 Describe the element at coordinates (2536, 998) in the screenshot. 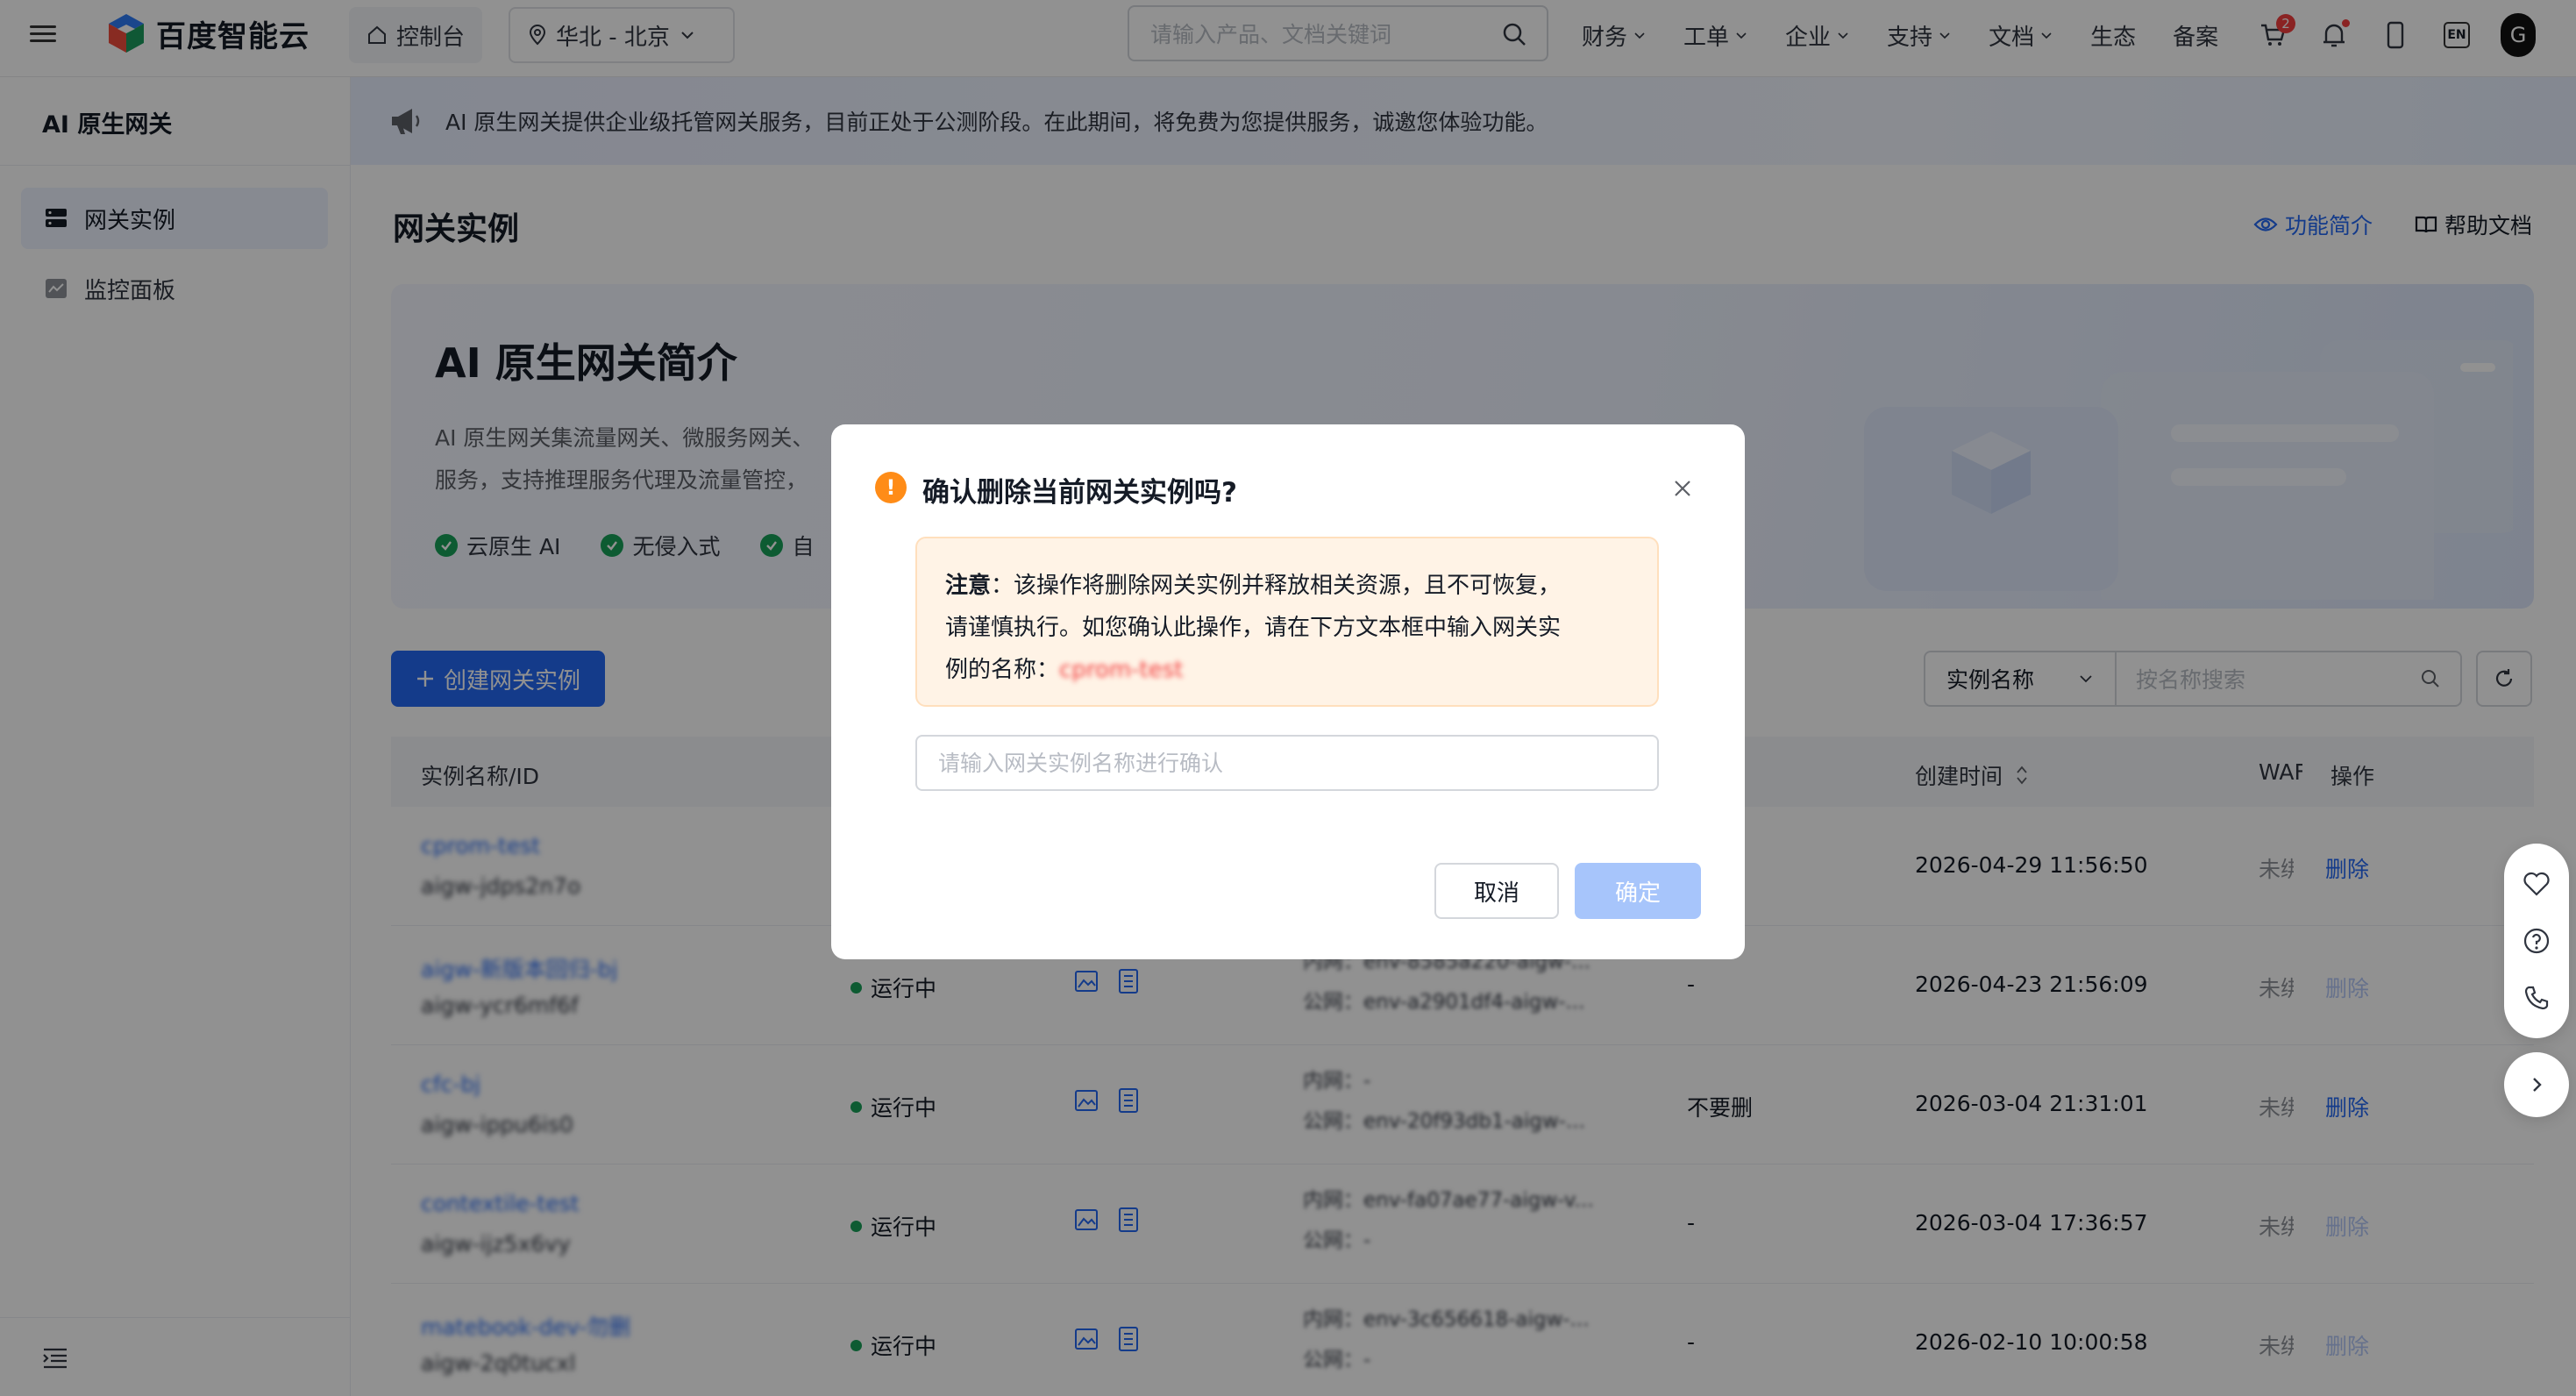

I see `phone-icon` at that location.